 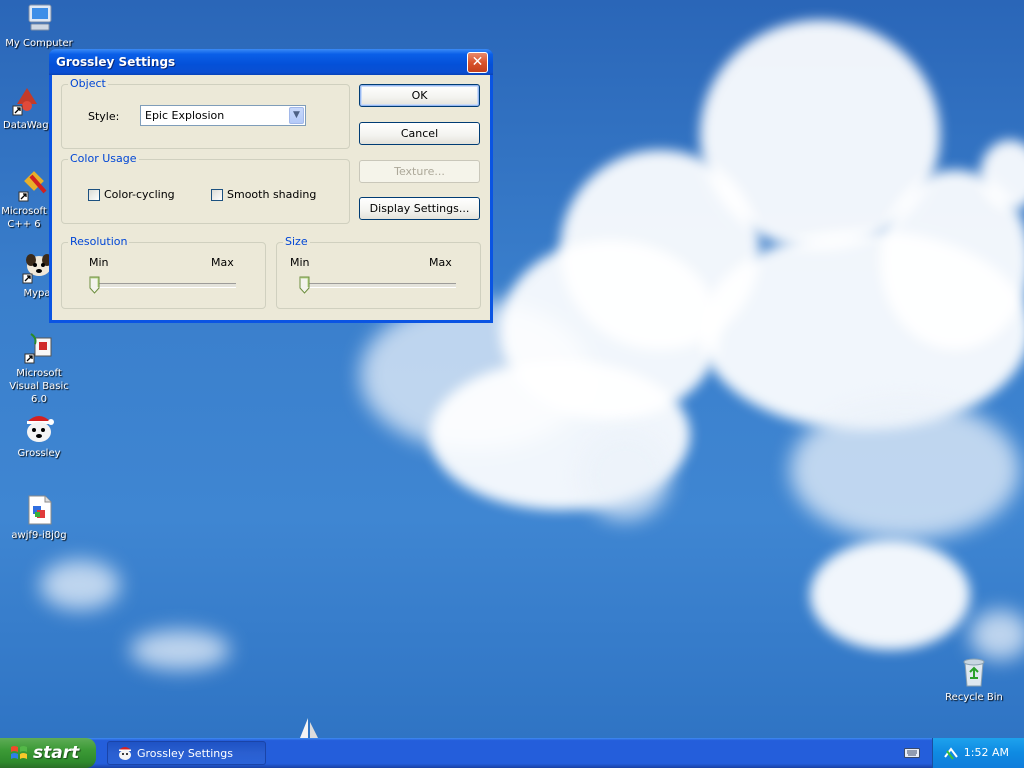 What do you see at coordinates (139, 194) in the screenshot?
I see `color-cycling-label: Color-cycling` at bounding box center [139, 194].